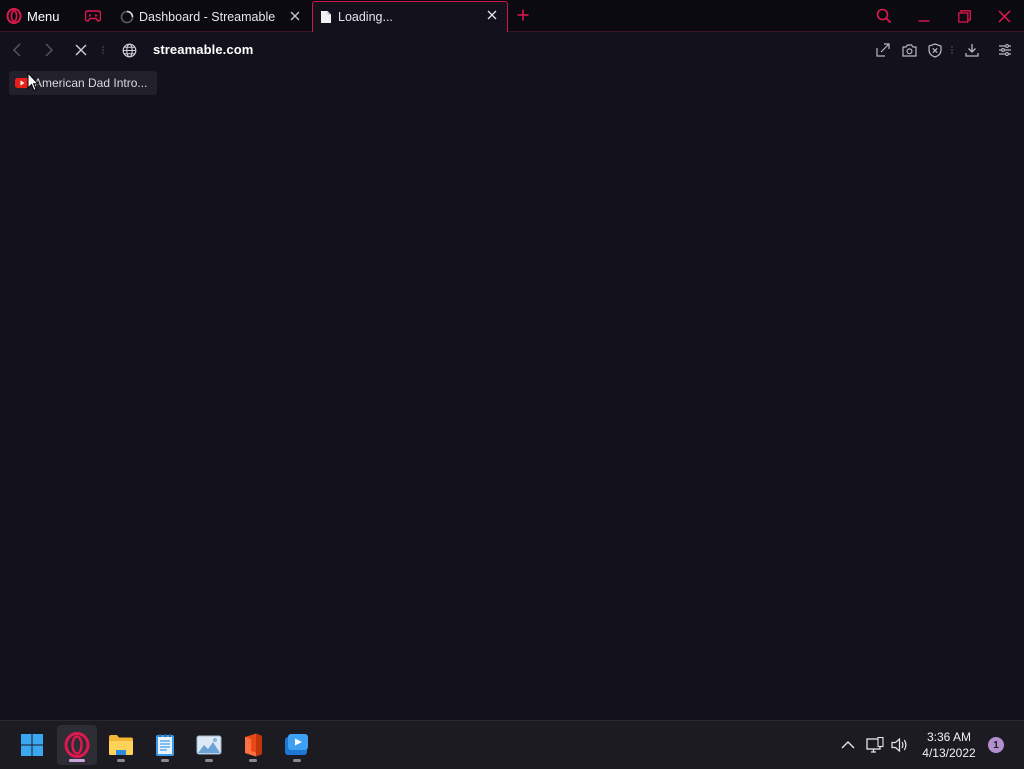 This screenshot has height=769, width=1024. Describe the element at coordinates (512, 50) in the screenshot. I see `address-bar: streamable.com` at that location.